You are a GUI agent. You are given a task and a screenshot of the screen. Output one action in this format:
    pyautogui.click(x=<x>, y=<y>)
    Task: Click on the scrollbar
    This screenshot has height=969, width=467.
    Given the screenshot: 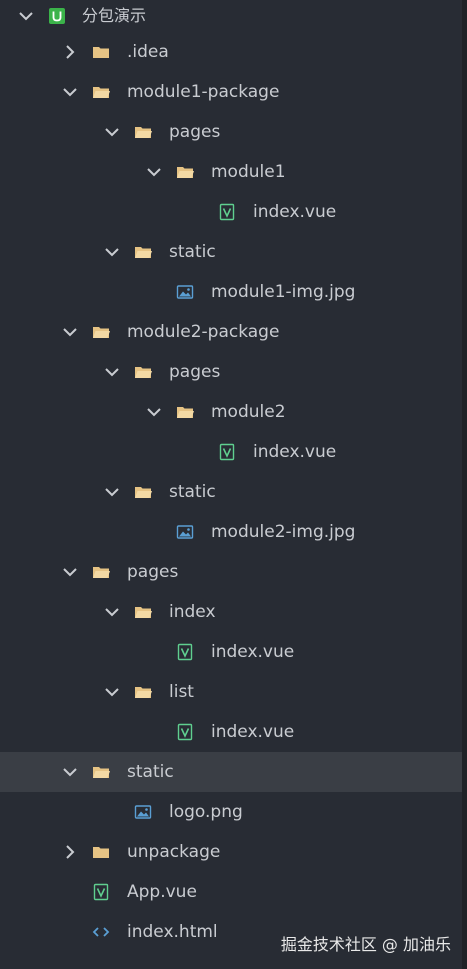 What is the action you would take?
    pyautogui.click(x=464, y=484)
    